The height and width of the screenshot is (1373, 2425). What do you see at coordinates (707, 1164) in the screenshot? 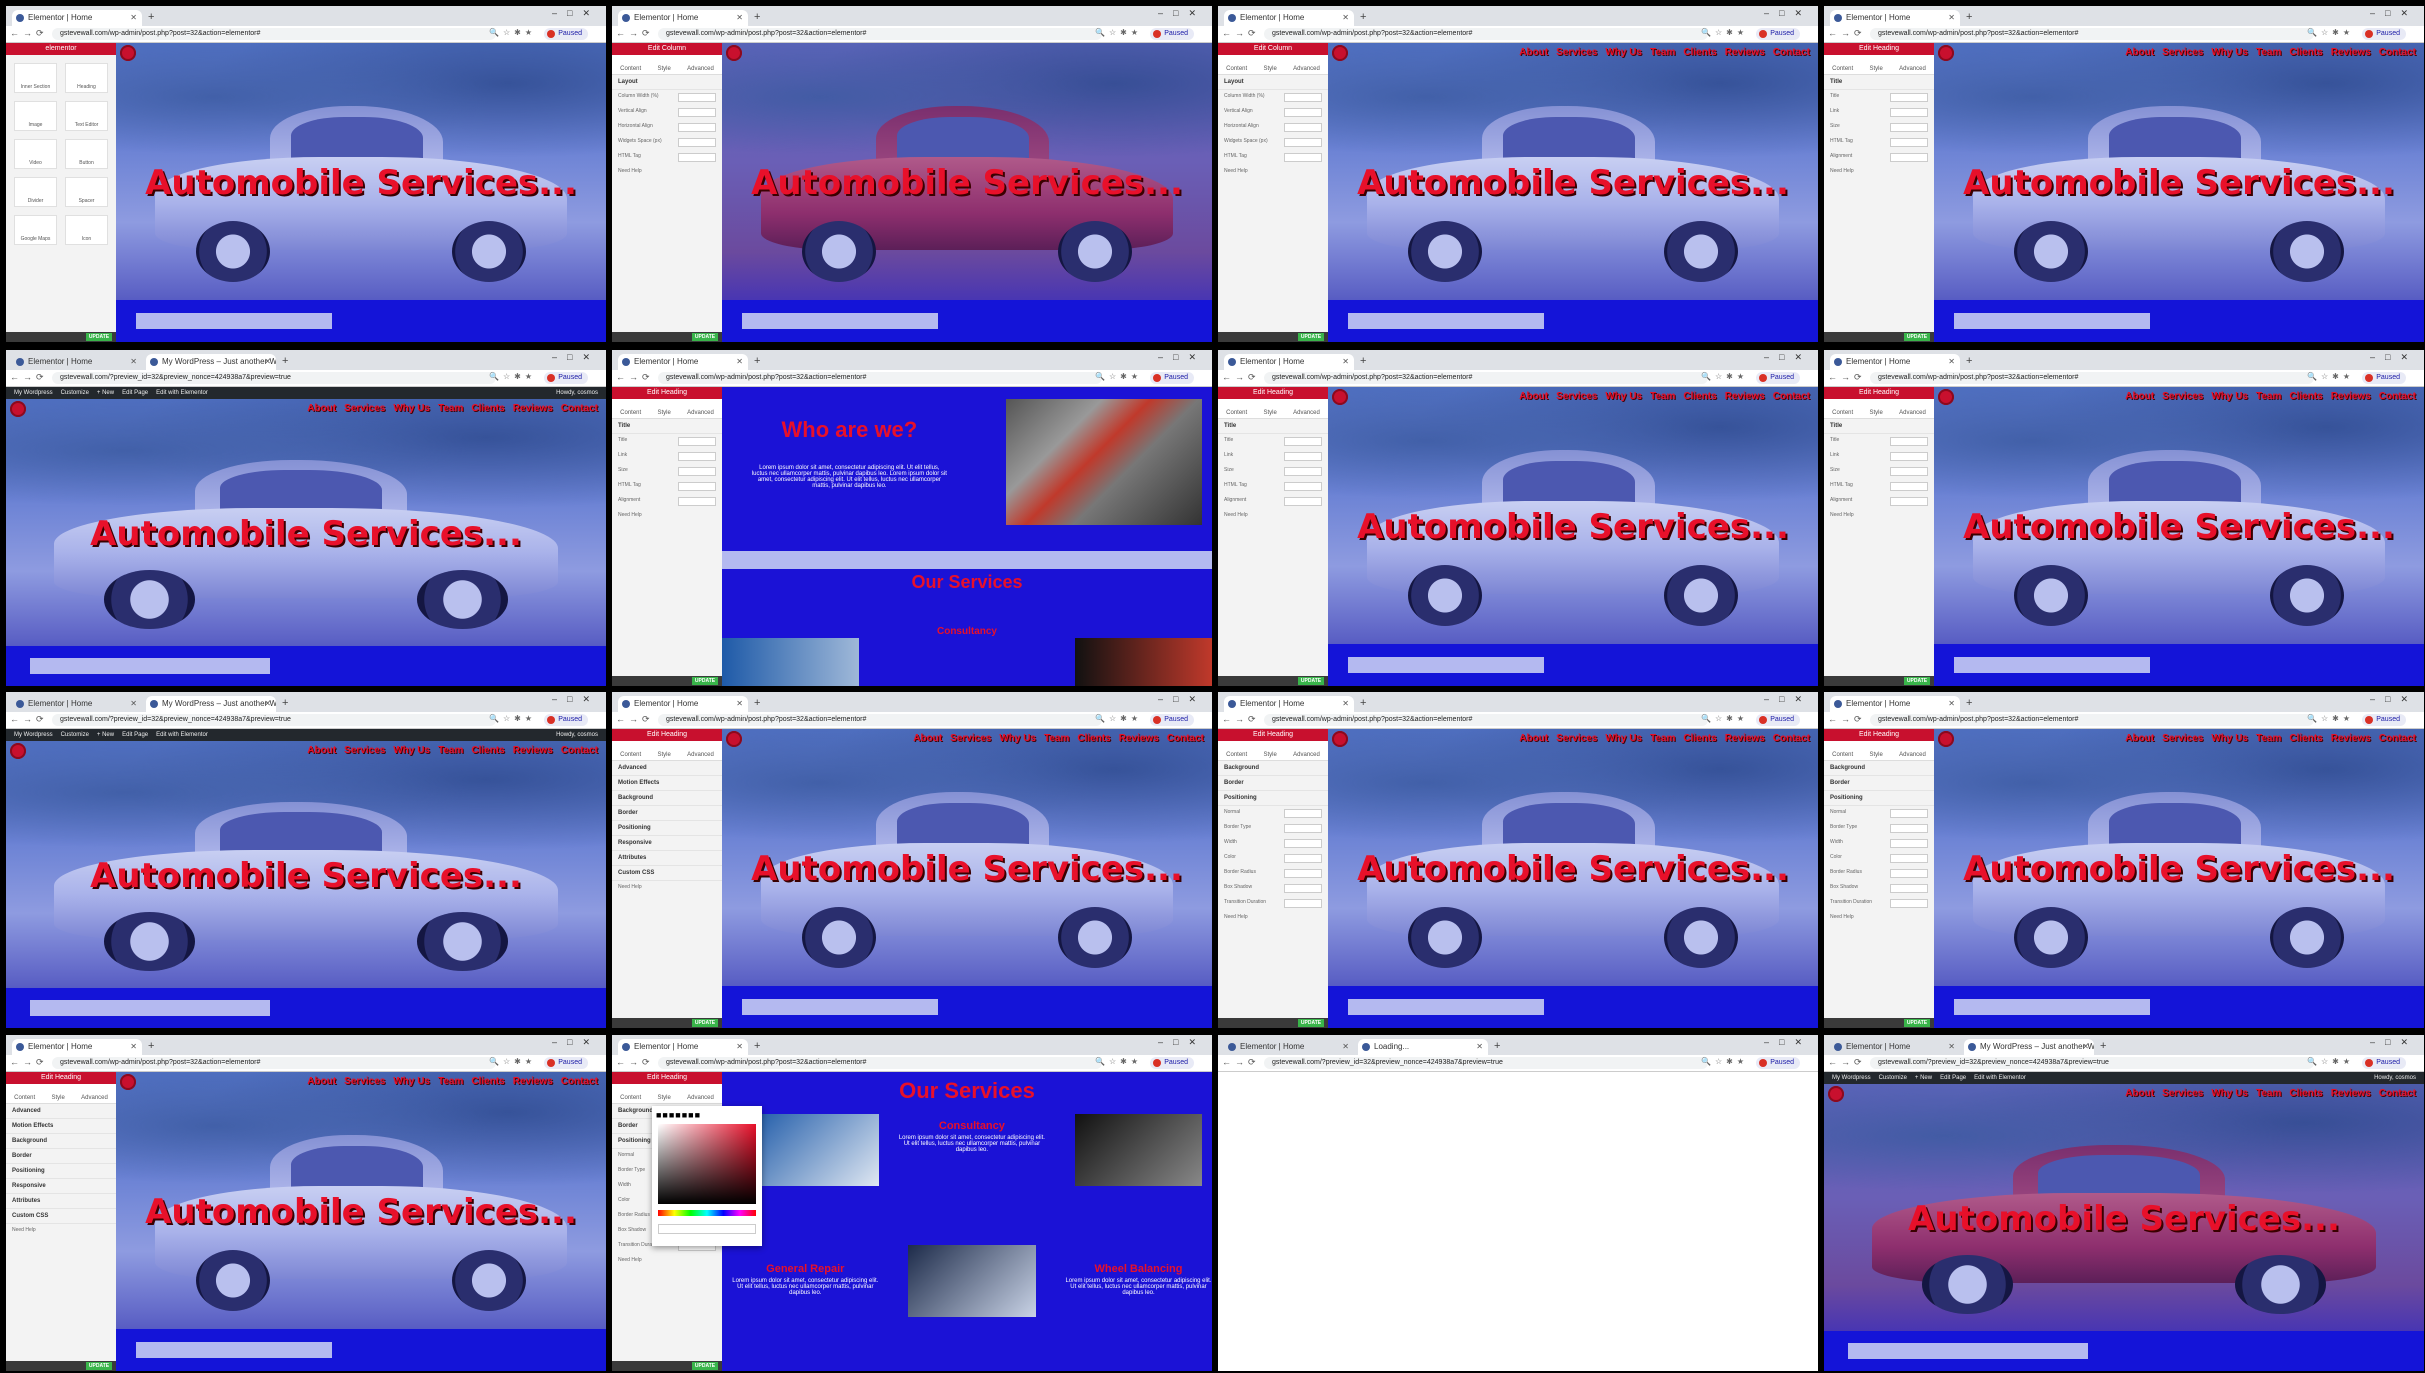
I see `color-gradient` at bounding box center [707, 1164].